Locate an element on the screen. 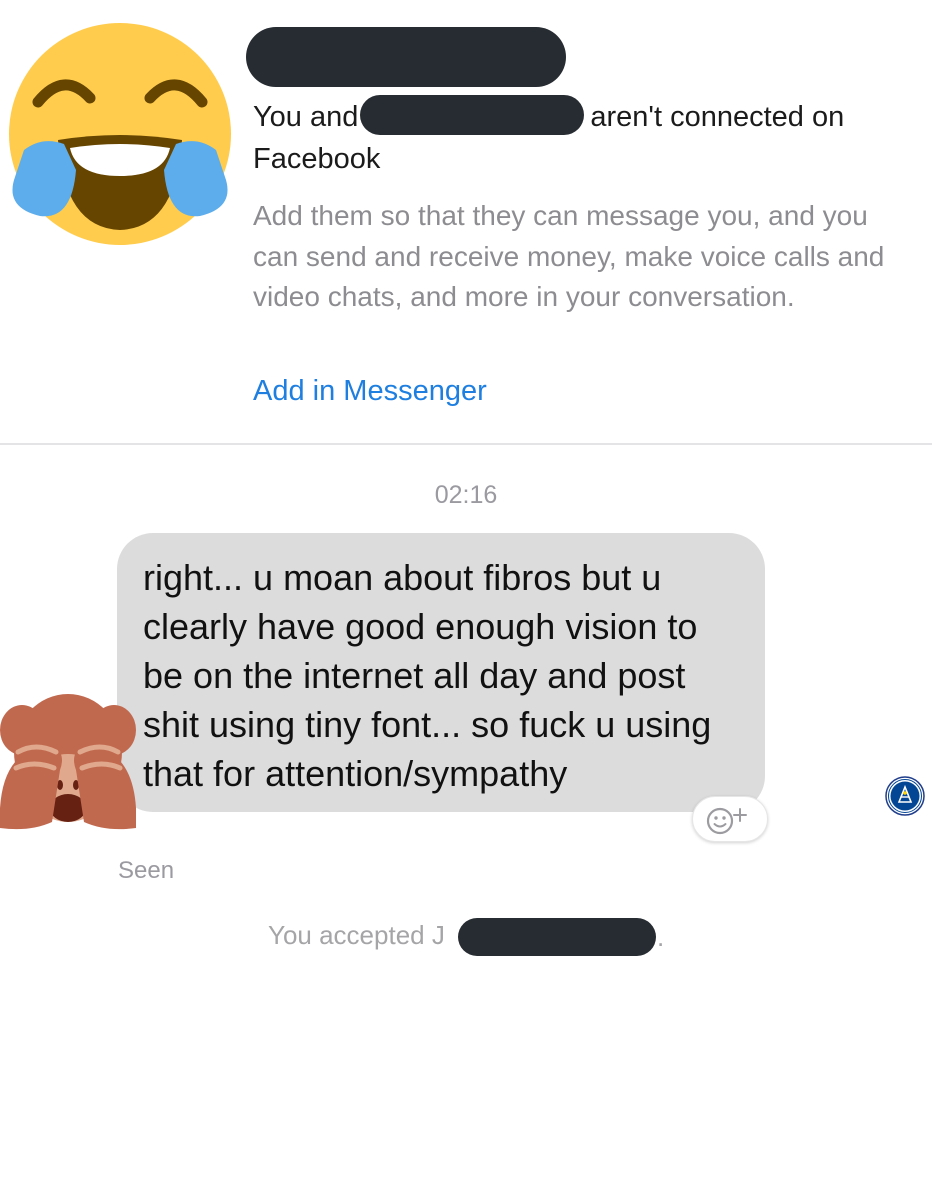 This screenshot has height=1200, width=932. accepted-notice: You accepted J is located at coordinates (356, 935).